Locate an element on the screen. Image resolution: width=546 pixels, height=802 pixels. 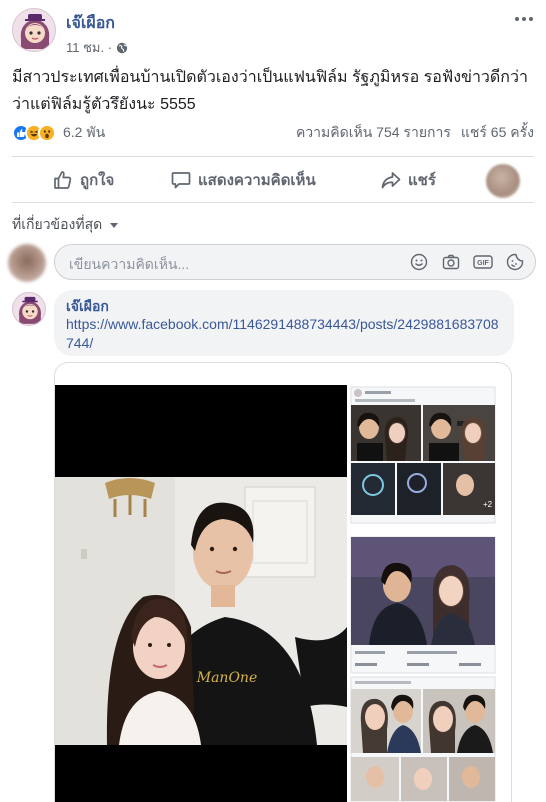
commenter-avatar is located at coordinates (29, 309).